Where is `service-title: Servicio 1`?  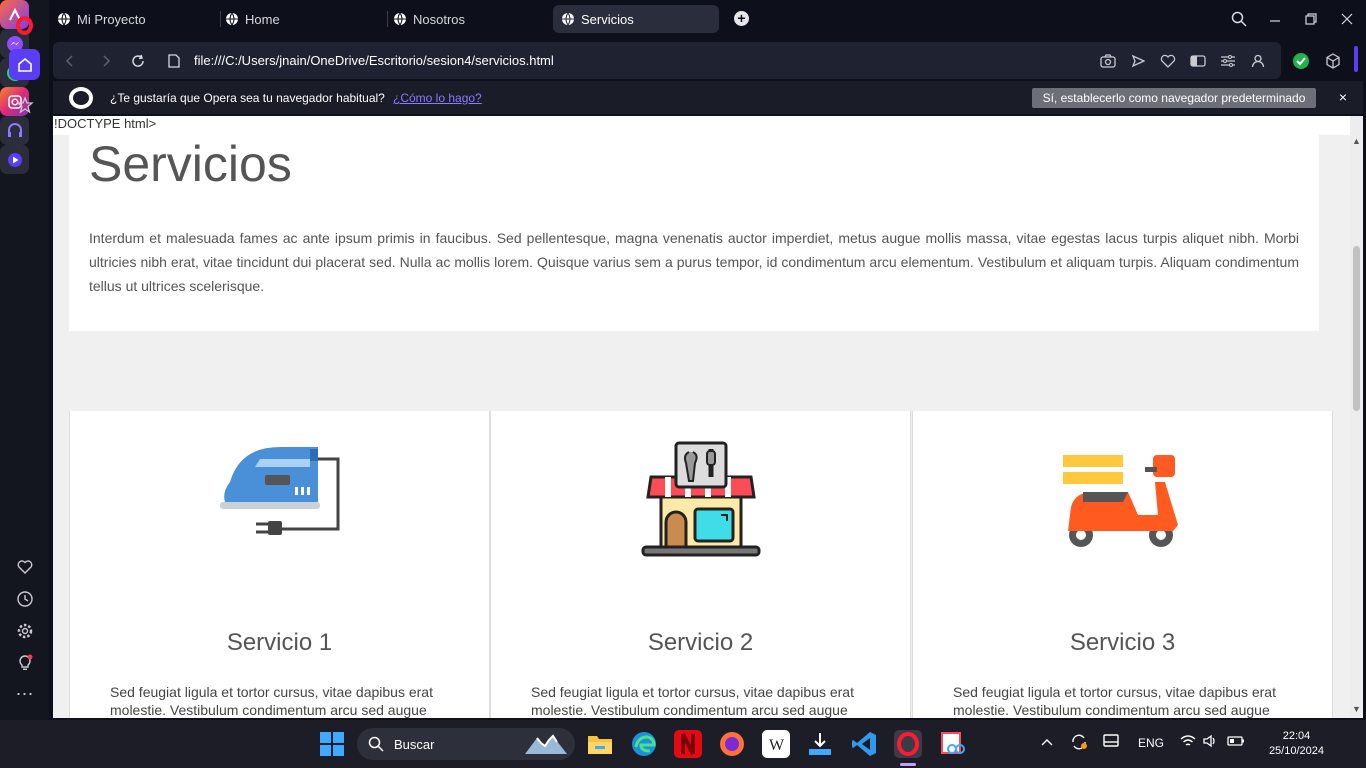 service-title: Servicio 1 is located at coordinates (279, 642).